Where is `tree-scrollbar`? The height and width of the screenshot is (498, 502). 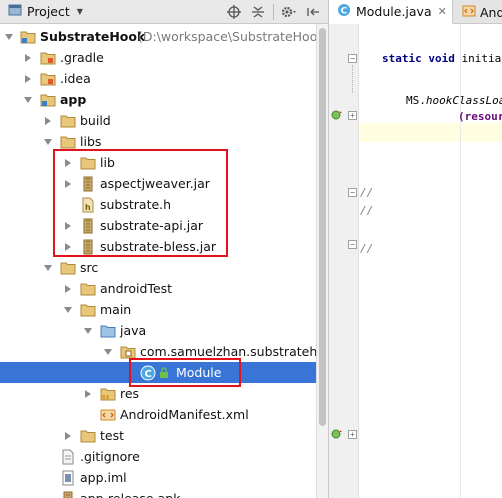
tree-scrollbar is located at coordinates (322, 261).